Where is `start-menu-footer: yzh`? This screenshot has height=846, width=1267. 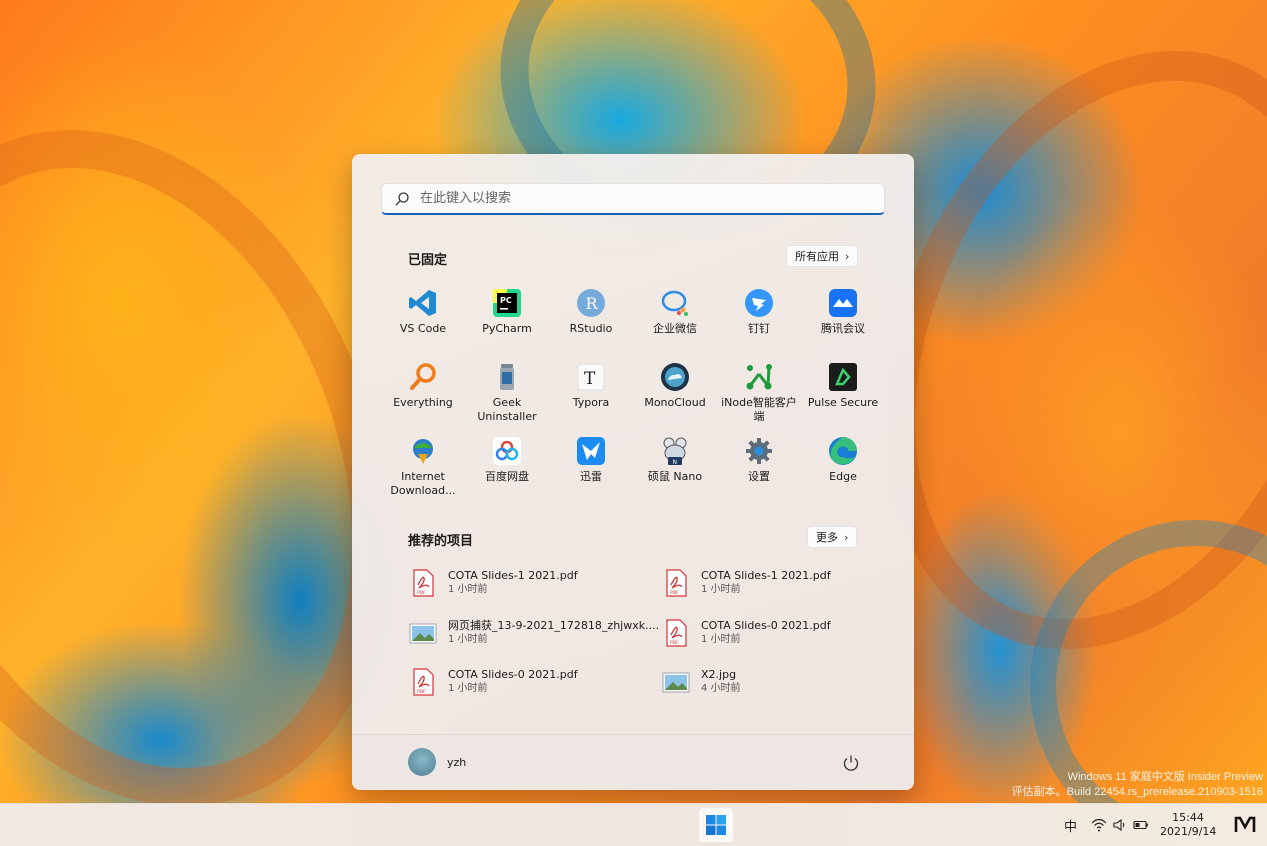
start-menu-footer: yzh is located at coordinates (633, 762).